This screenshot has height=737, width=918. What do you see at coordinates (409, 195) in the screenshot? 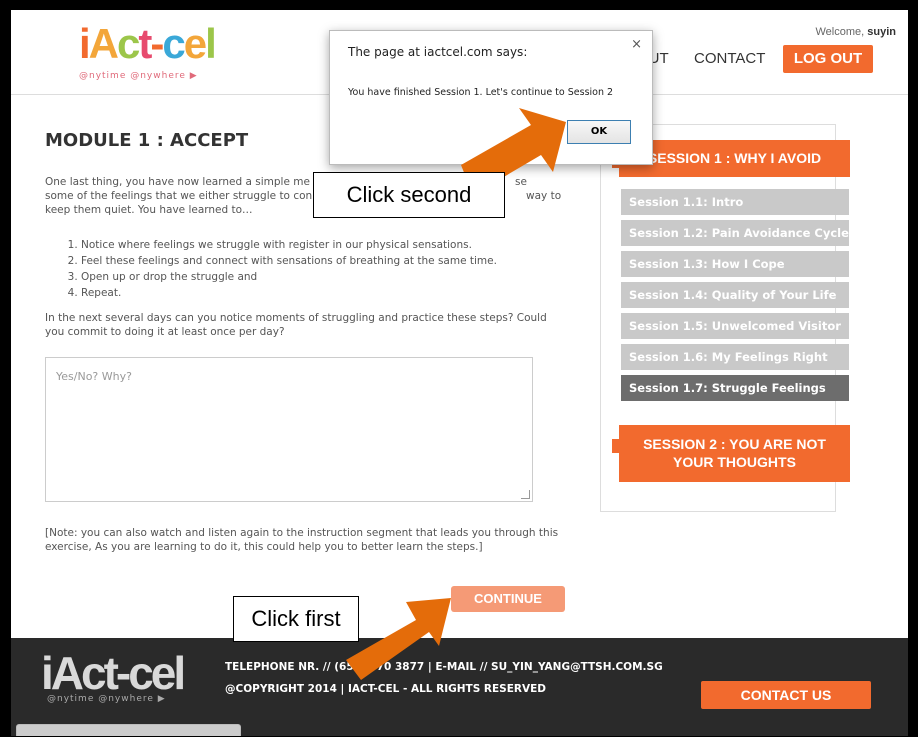
I see `callout-click-second: Click second` at bounding box center [409, 195].